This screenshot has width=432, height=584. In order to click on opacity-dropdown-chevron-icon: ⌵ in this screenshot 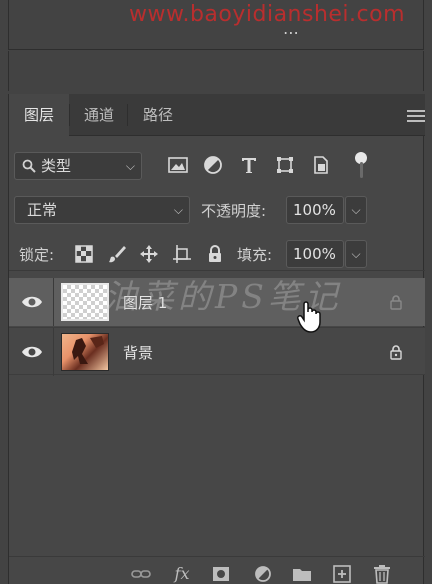, I will do `click(356, 210)`.